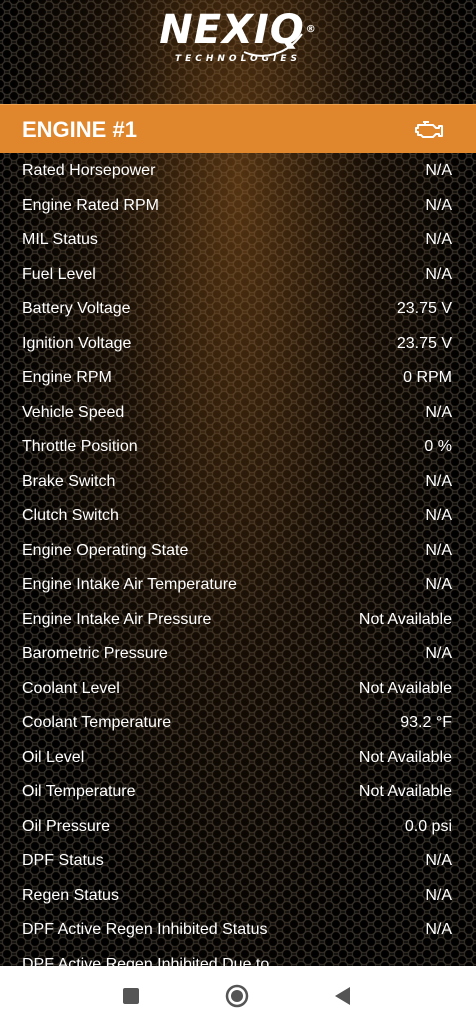 This screenshot has width=476, height=1024. I want to click on list-item: Engine Intake Air Pressure Not Available, so click(238, 619).